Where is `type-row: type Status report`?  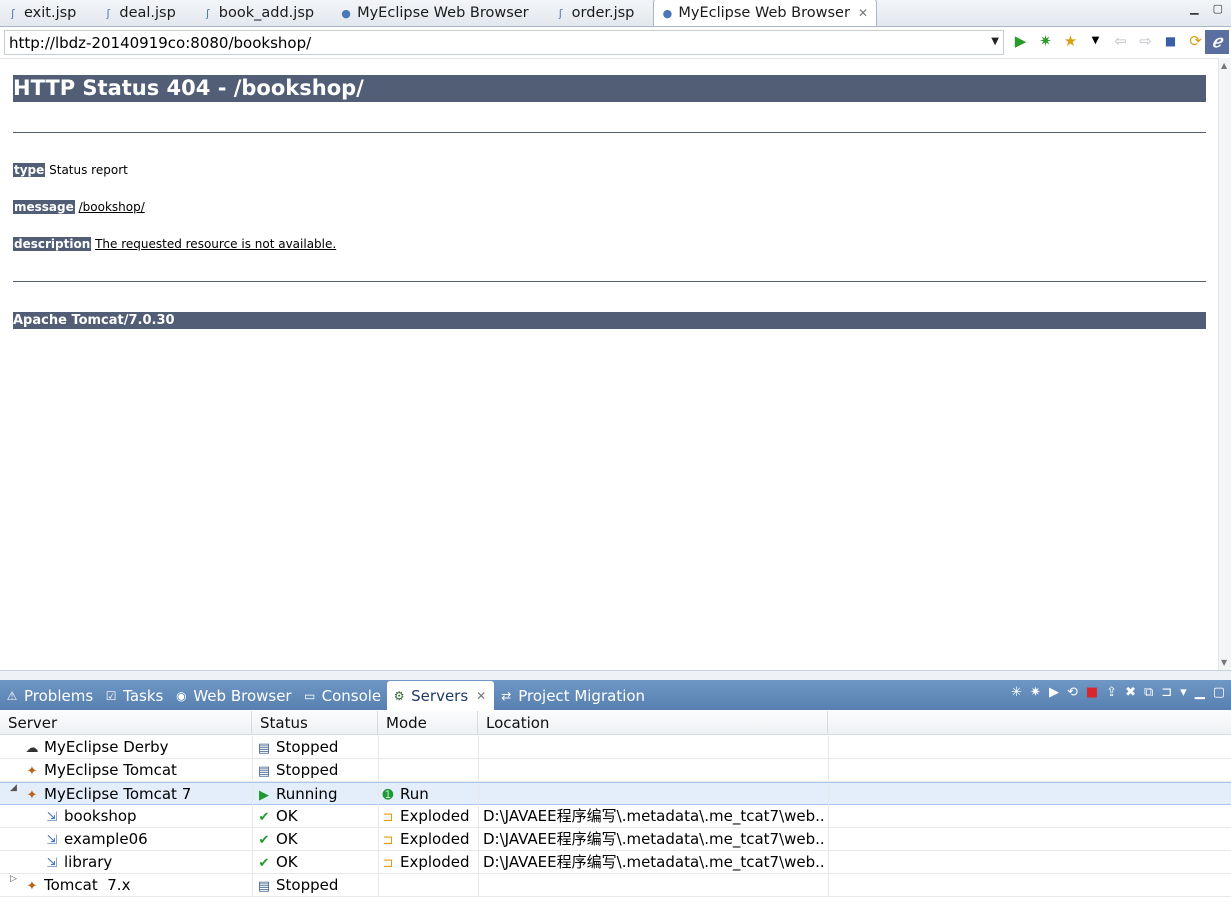 type-row: type Status report is located at coordinates (70, 170).